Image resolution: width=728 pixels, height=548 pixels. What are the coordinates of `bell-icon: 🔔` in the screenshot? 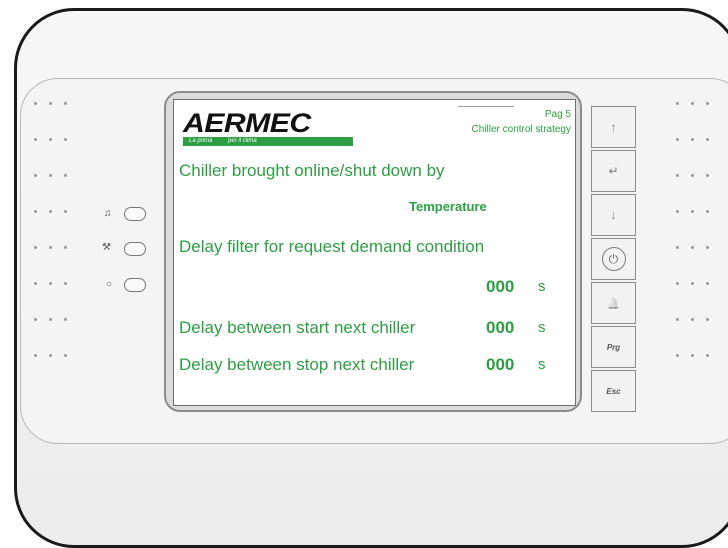 It's located at (613, 303).